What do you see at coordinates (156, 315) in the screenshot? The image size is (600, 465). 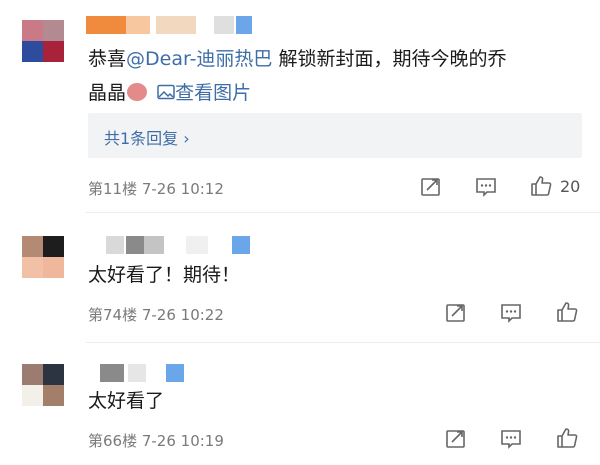 I see `comment-meta: 第74楼 7-26 10:22` at bounding box center [156, 315].